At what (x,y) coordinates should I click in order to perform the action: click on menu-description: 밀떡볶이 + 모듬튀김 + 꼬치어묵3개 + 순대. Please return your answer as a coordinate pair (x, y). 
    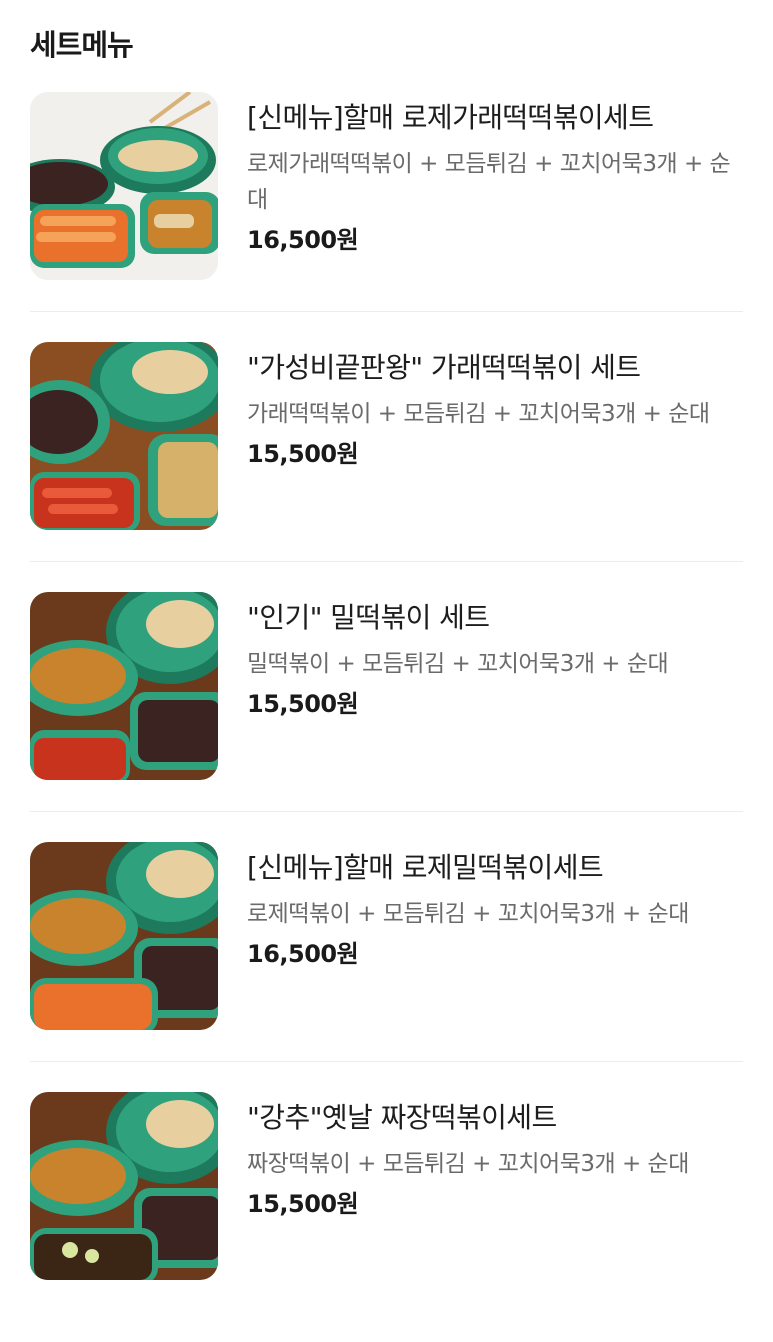
    Looking at the image, I should click on (458, 664).